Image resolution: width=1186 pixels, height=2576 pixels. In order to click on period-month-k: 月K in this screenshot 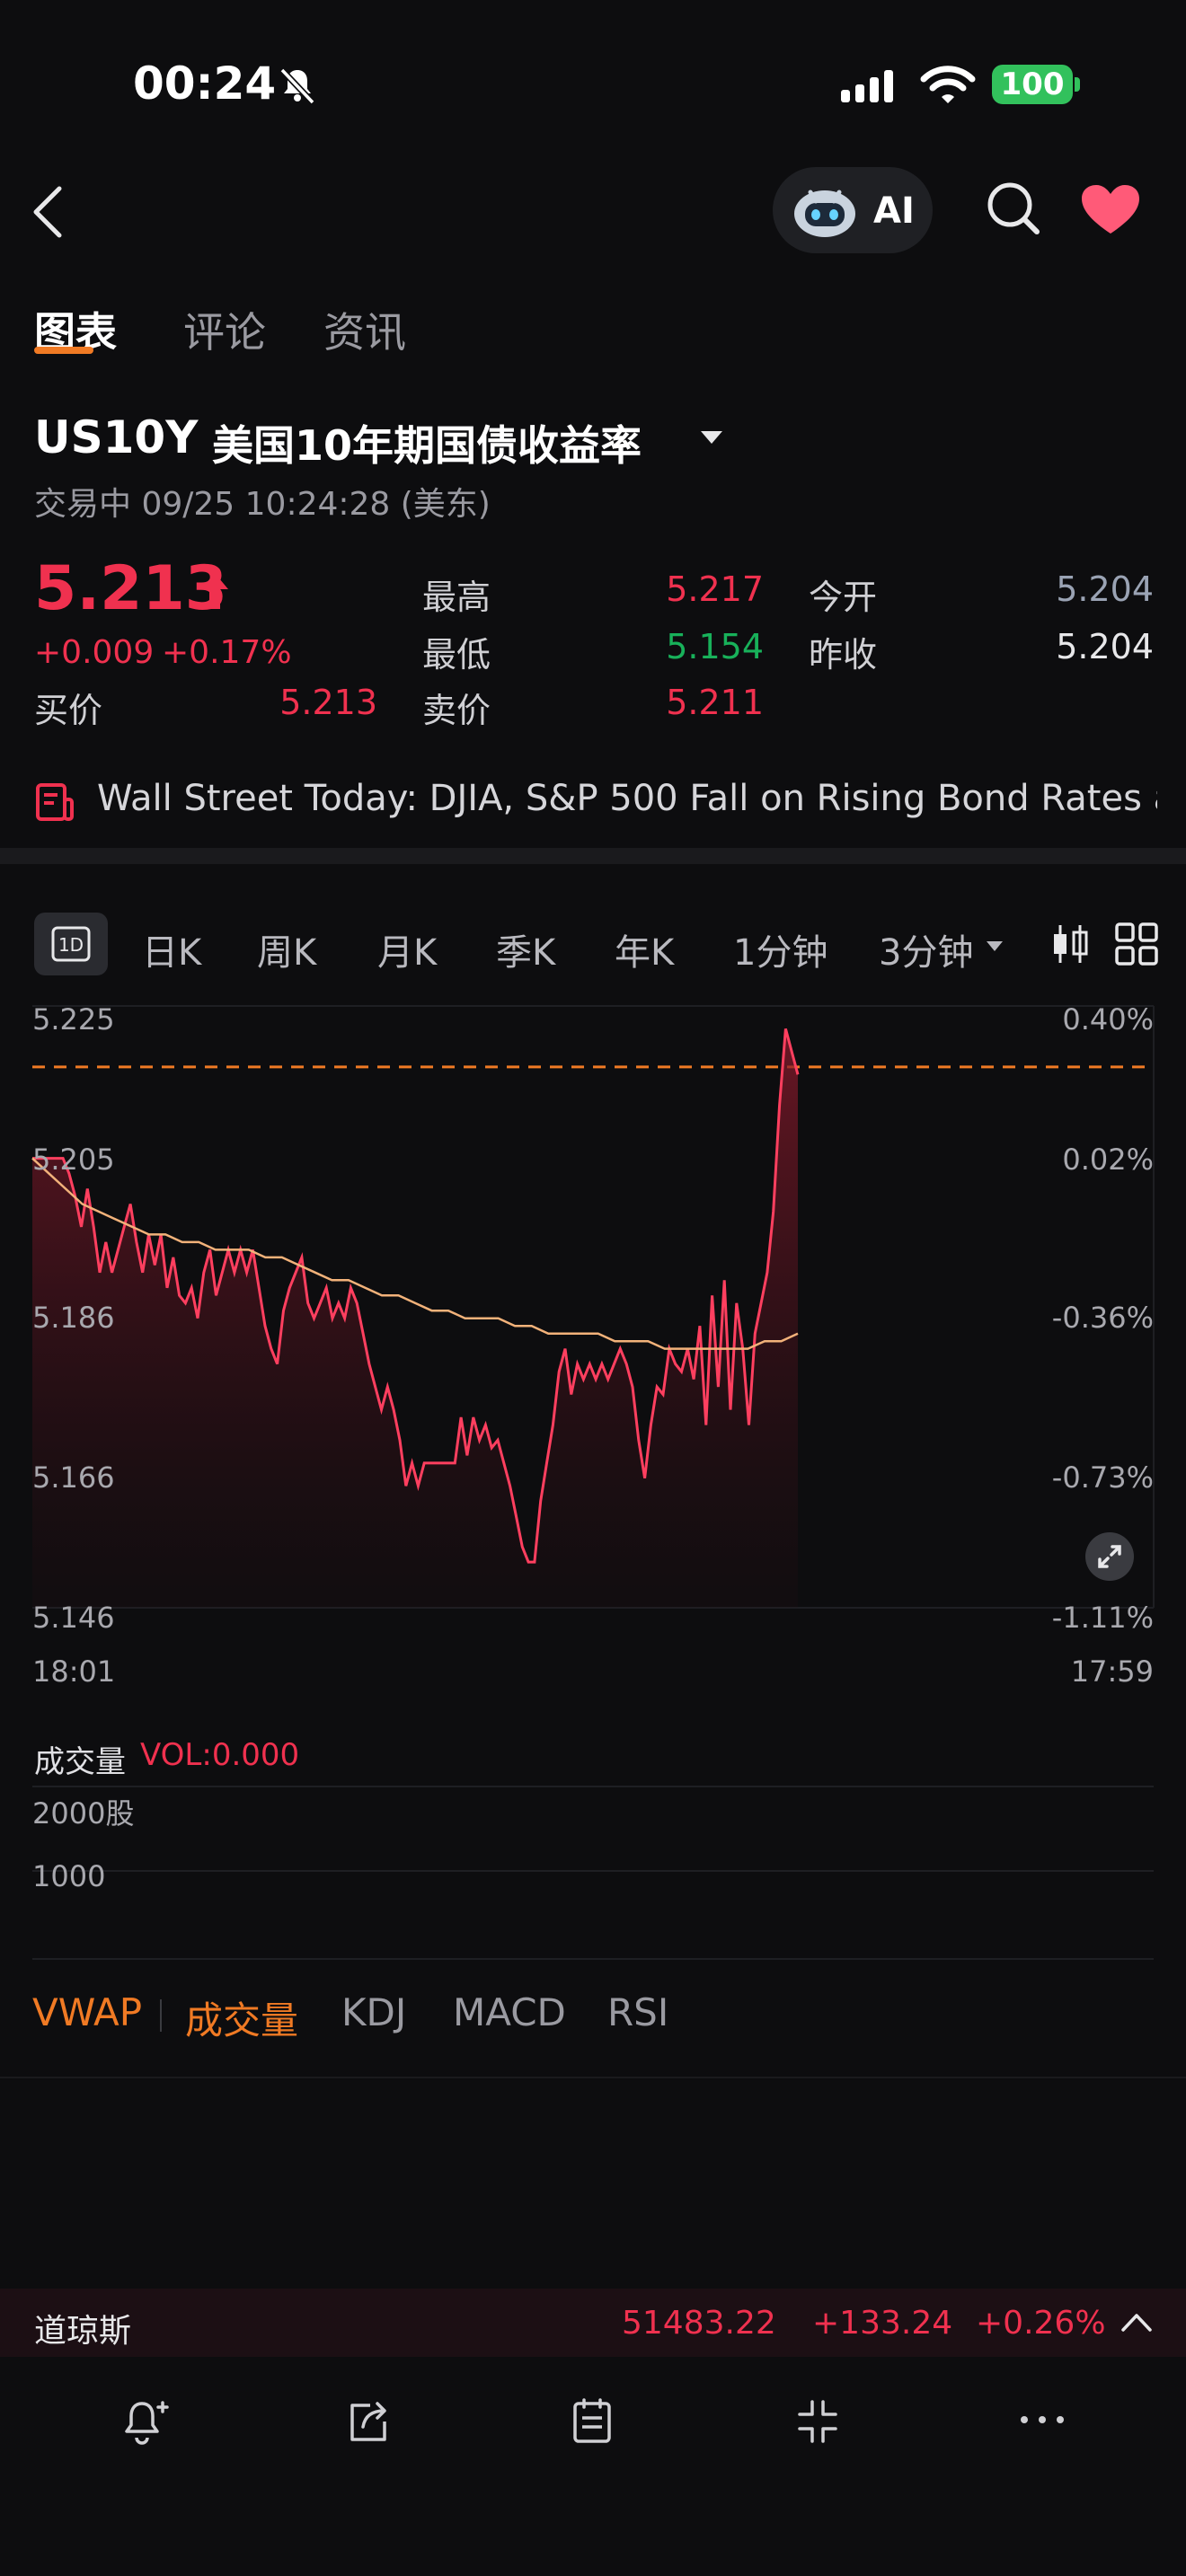, I will do `click(407, 949)`.